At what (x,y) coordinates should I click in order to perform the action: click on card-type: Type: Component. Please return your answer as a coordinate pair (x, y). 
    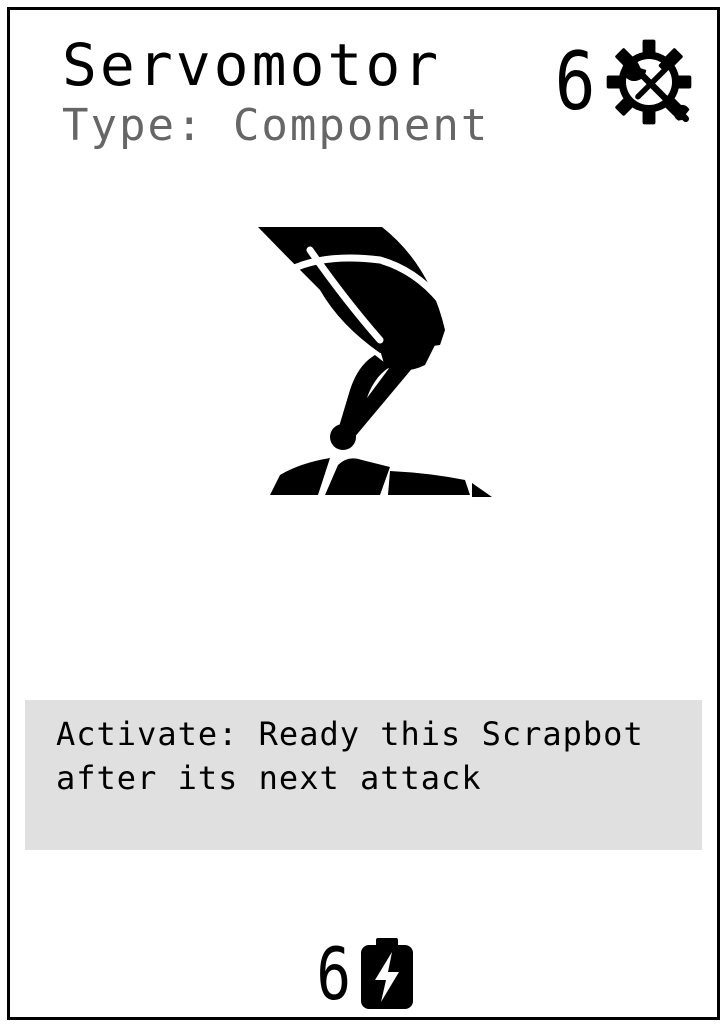
    Looking at the image, I should click on (276, 125).